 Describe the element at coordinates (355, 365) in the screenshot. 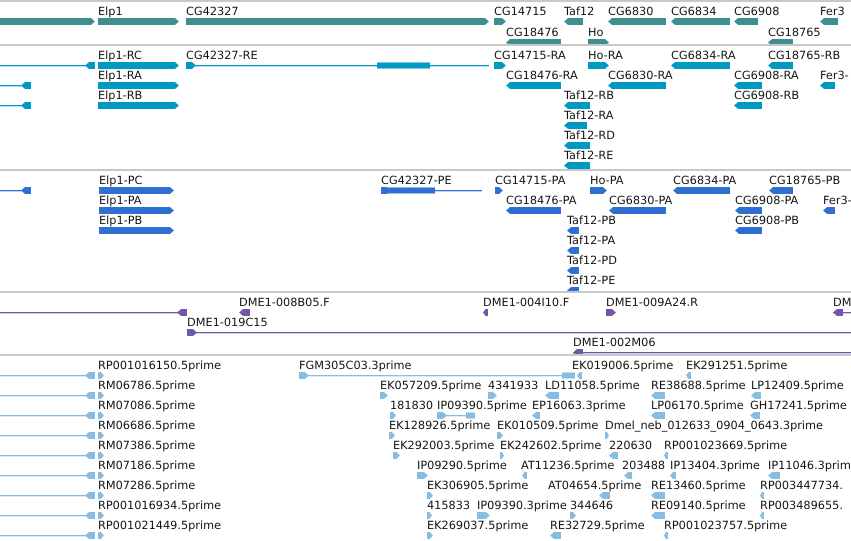

I see `feature-label: FGM305C03.3prime` at that location.